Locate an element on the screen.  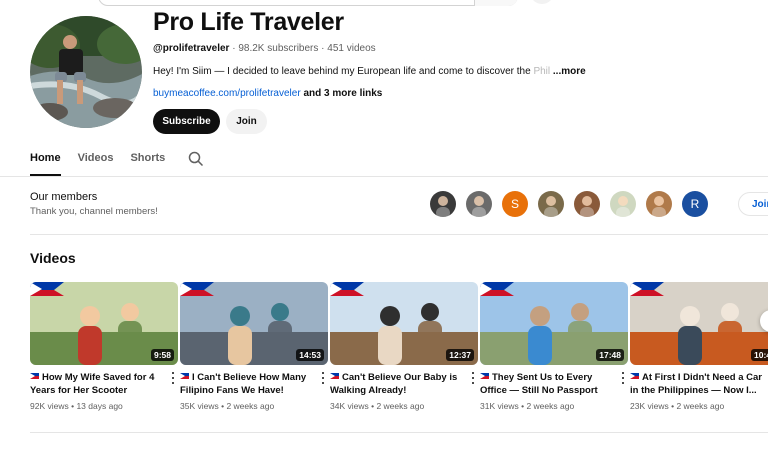
video-age: 13 days ago is located at coordinates (99, 406).